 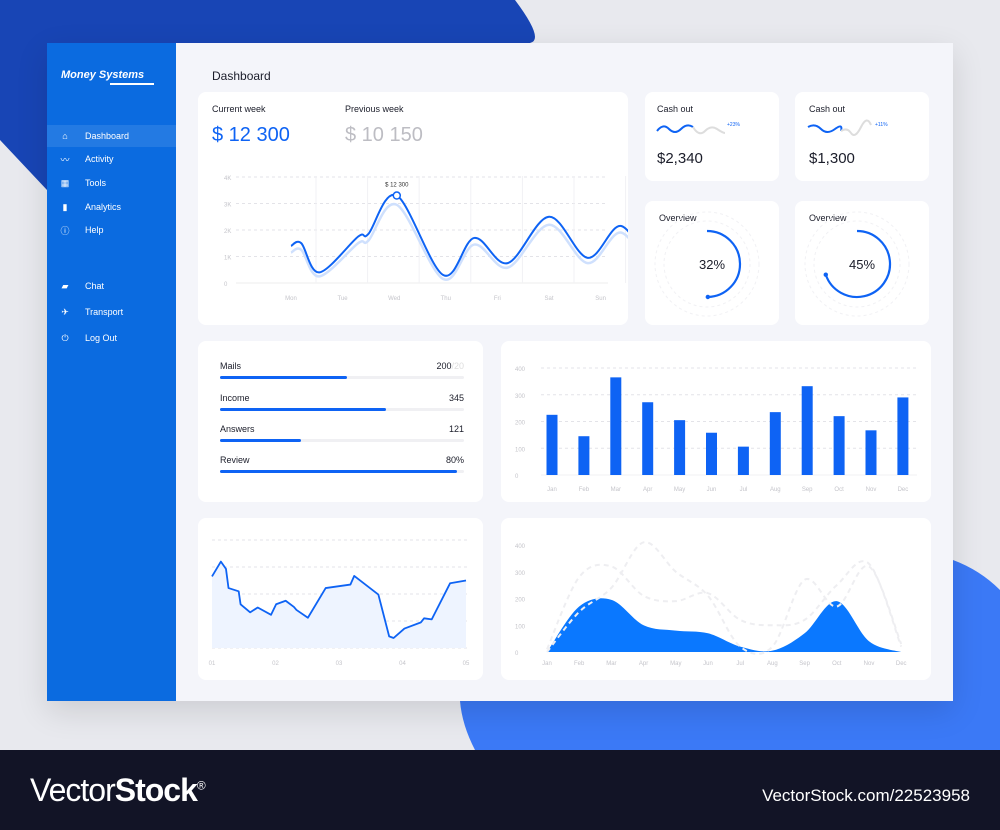 What do you see at coordinates (111, 312) in the screenshot?
I see `sidebar-item-transport: ✈ Transport` at bounding box center [111, 312].